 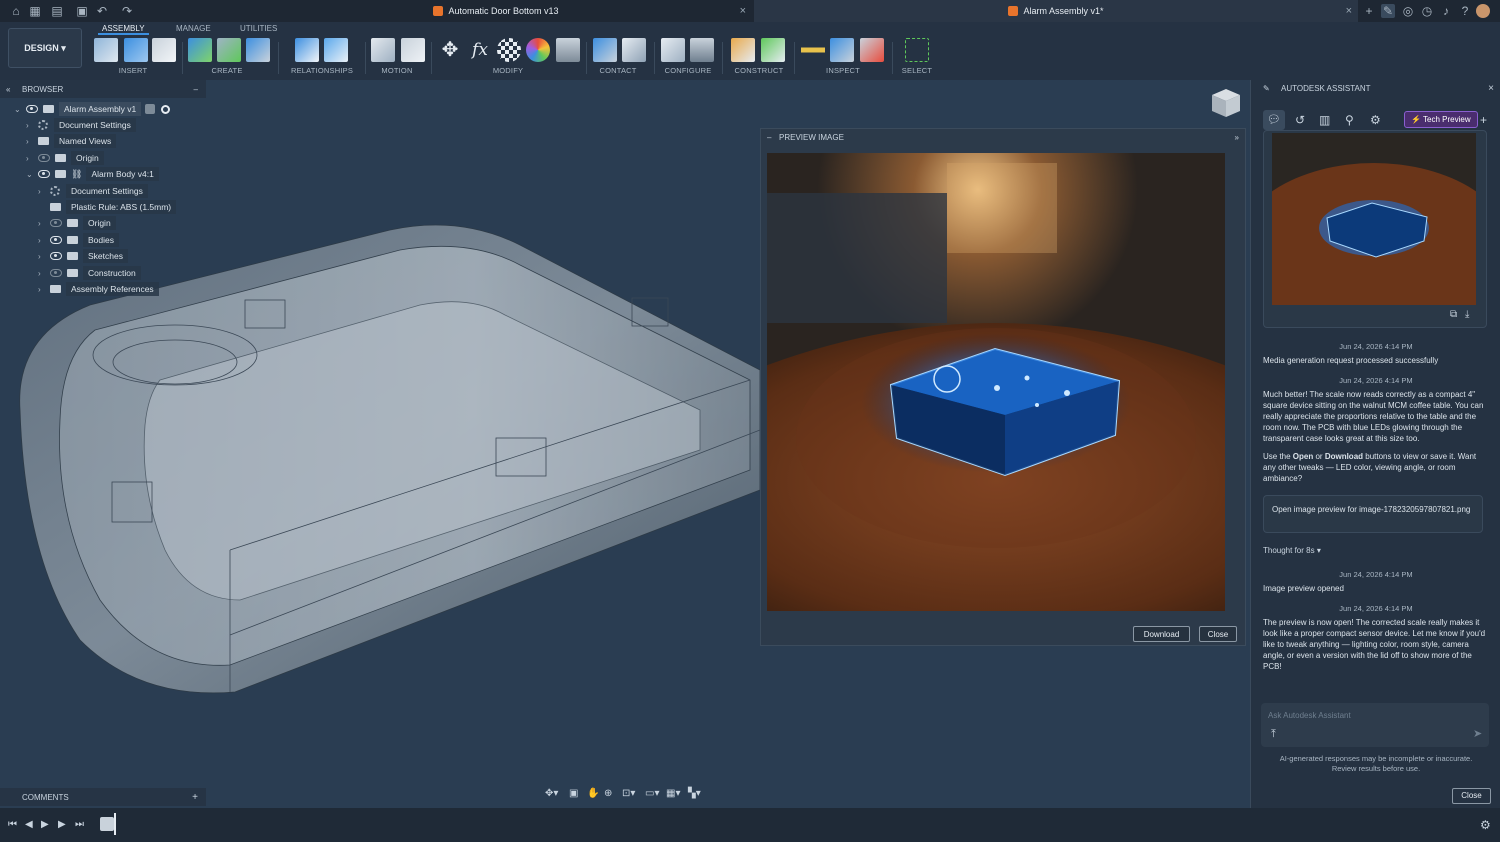 What do you see at coordinates (200, 50) in the screenshot?
I see `new-component-icon` at bounding box center [200, 50].